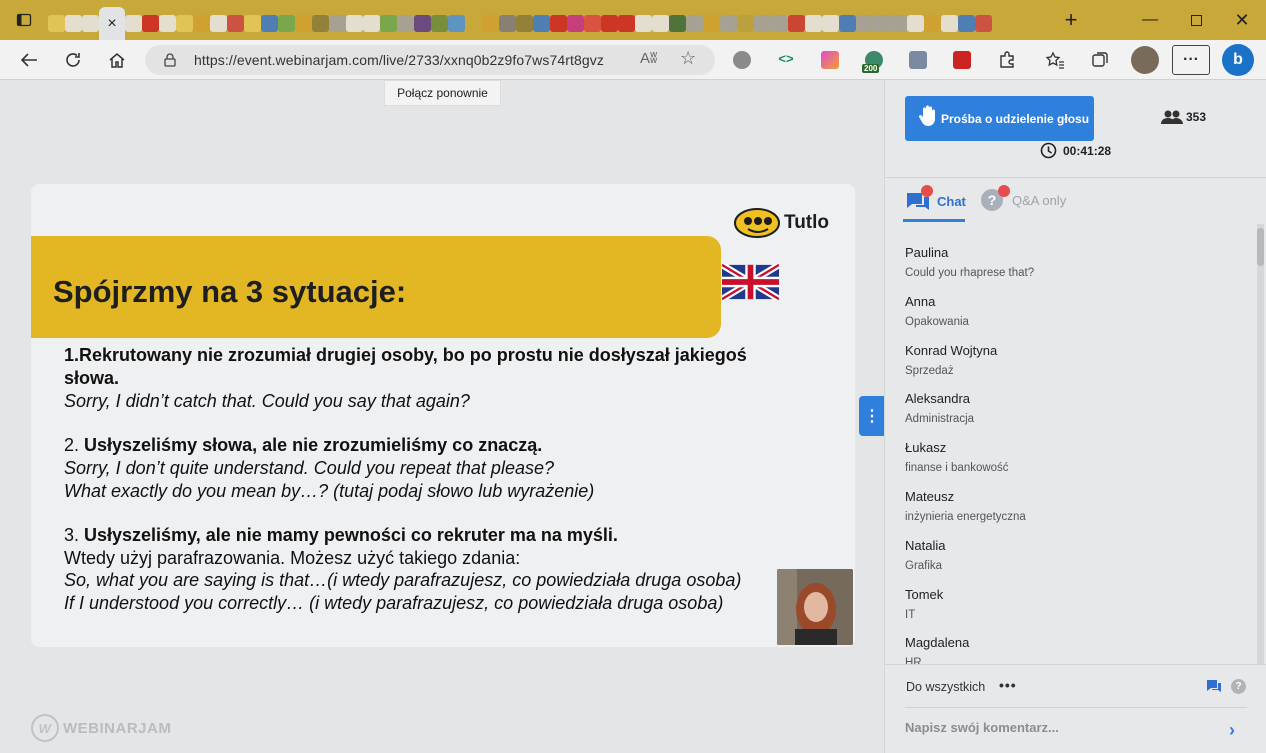 The width and height of the screenshot is (1266, 753). I want to click on refresh-icon, so click(73, 60).